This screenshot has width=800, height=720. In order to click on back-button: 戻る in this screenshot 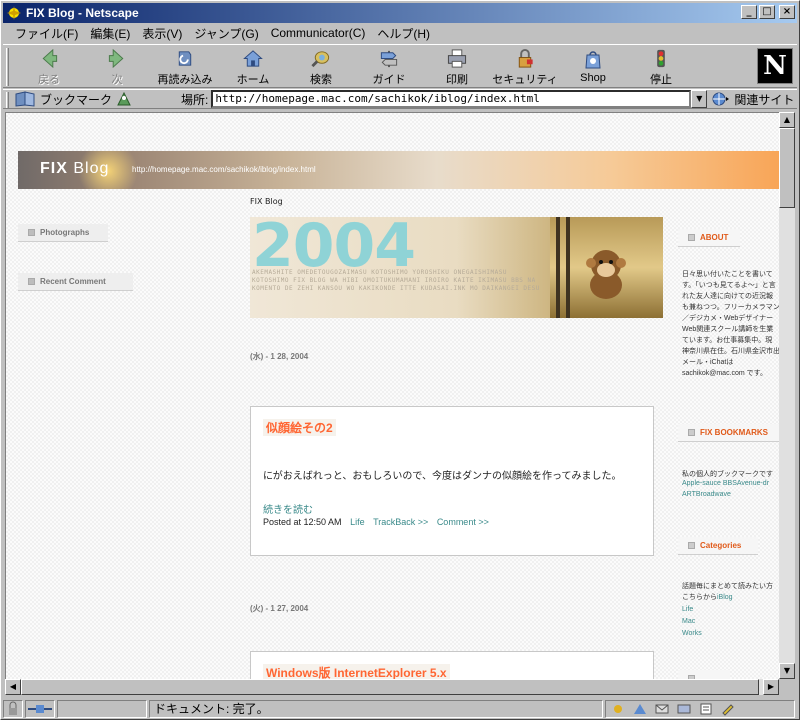, I will do `click(49, 66)`.